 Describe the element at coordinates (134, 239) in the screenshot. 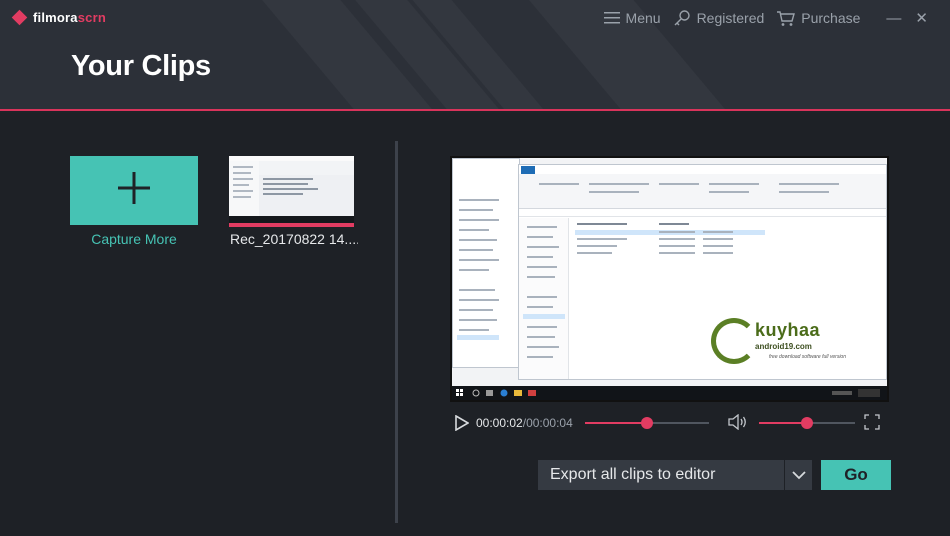

I see `capture-more-label: Capture More` at that location.